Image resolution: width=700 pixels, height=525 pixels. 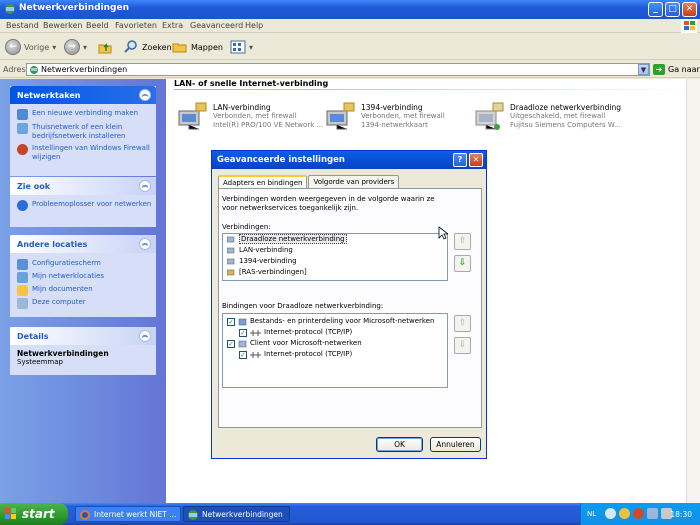 What do you see at coordinates (40, 362) in the screenshot?
I see `details-type: Systeemmap` at bounding box center [40, 362].